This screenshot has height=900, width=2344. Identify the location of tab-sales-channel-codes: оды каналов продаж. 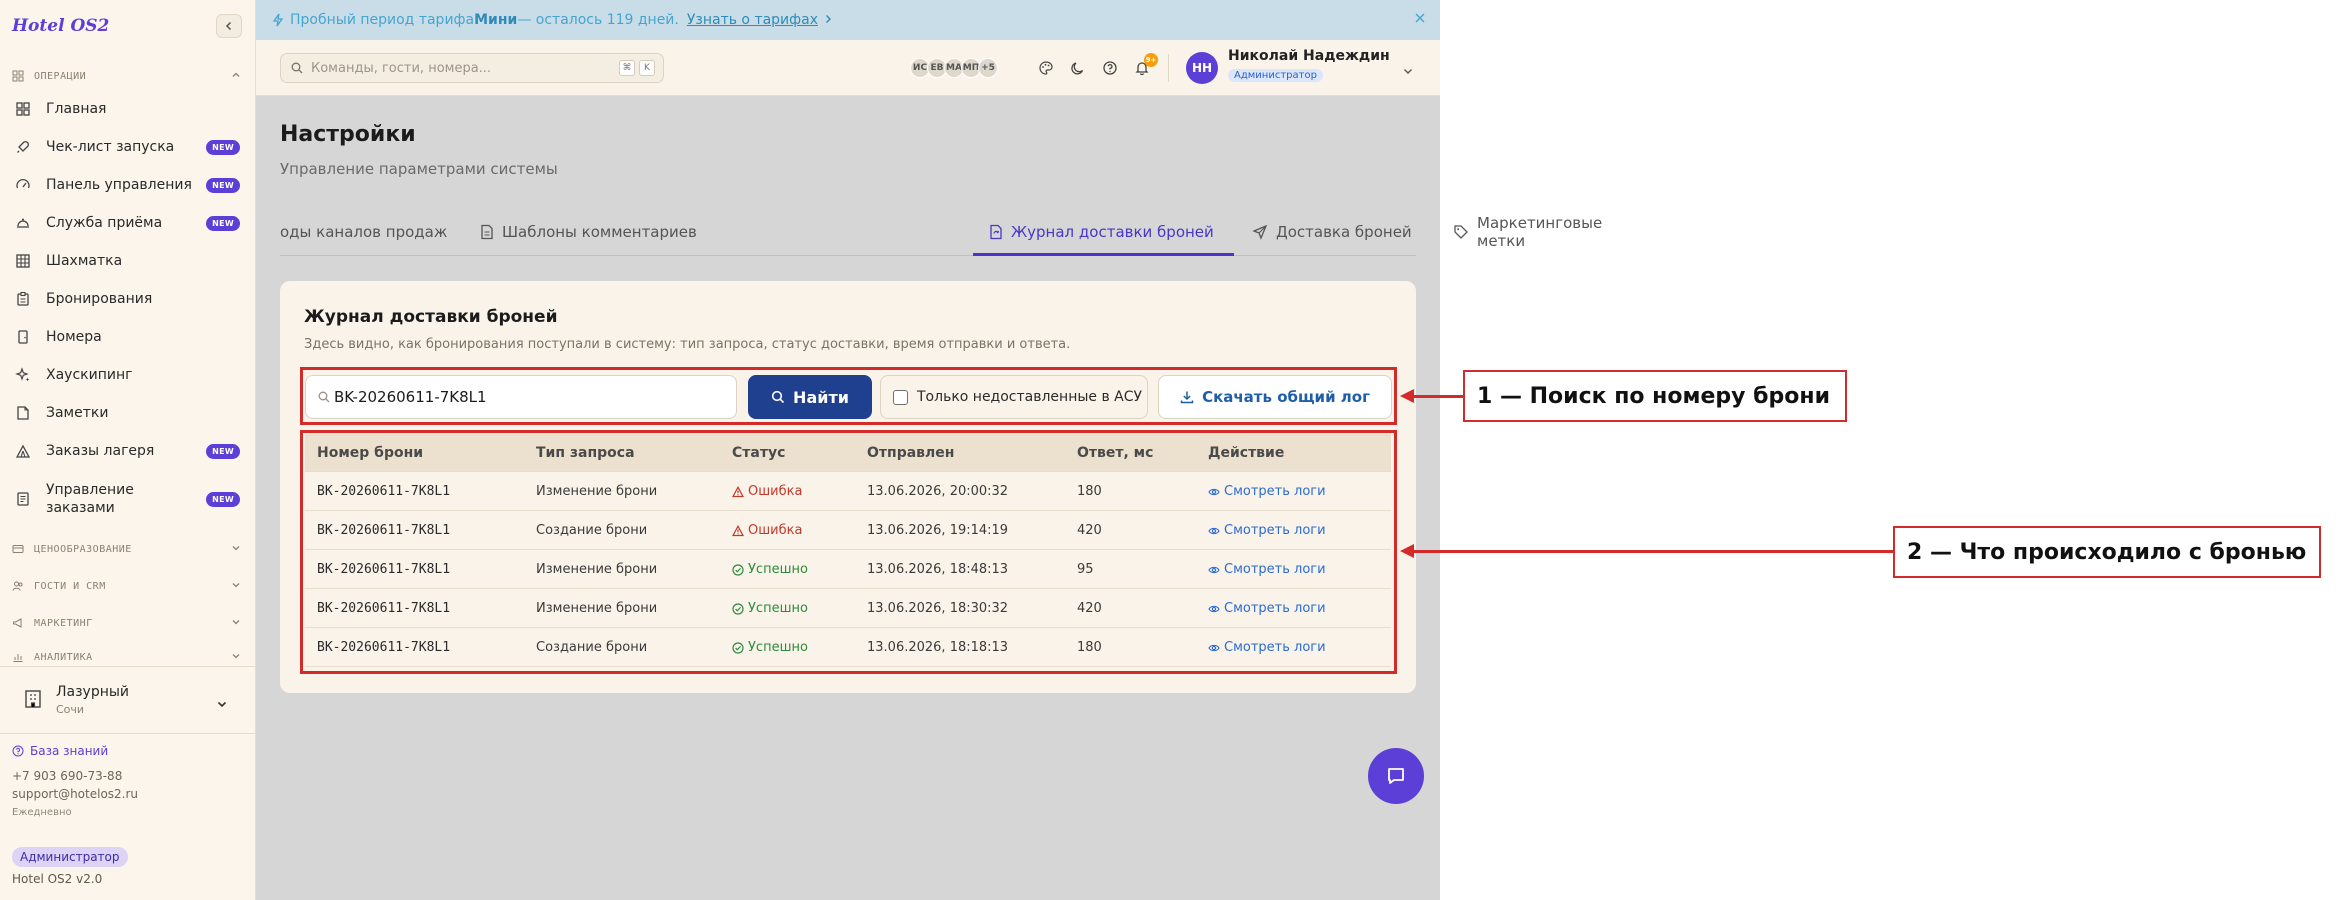
(363, 232).